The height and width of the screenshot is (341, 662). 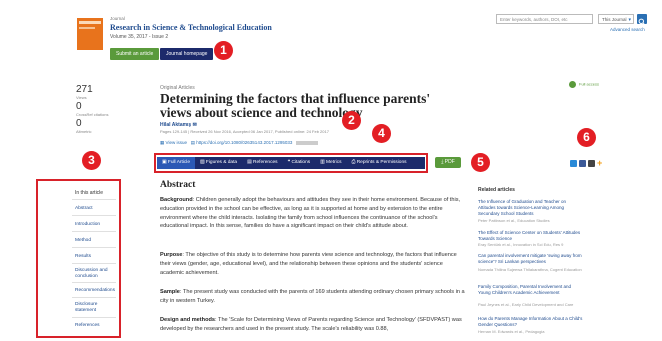 I want to click on tab-references: ▤ References, so click(x=262, y=163).